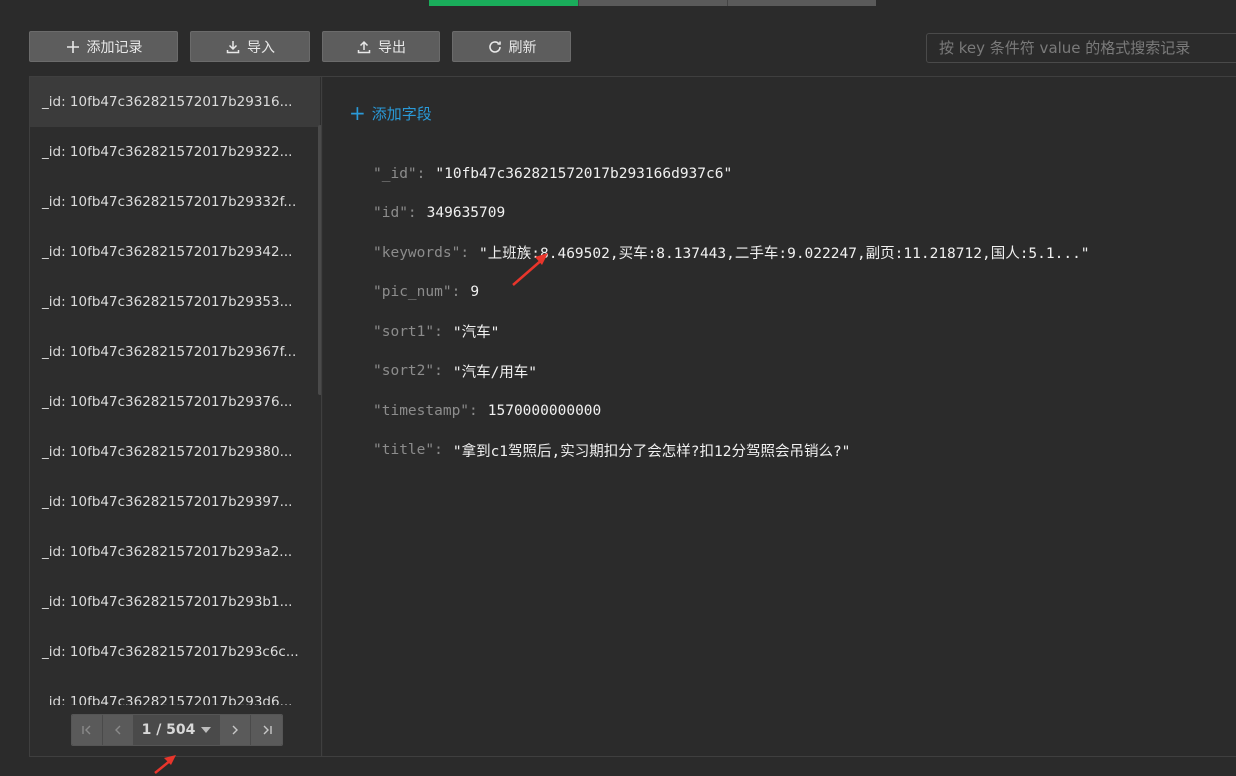 The width and height of the screenshot is (1236, 776). I want to click on list-scrollbar, so click(319, 260).